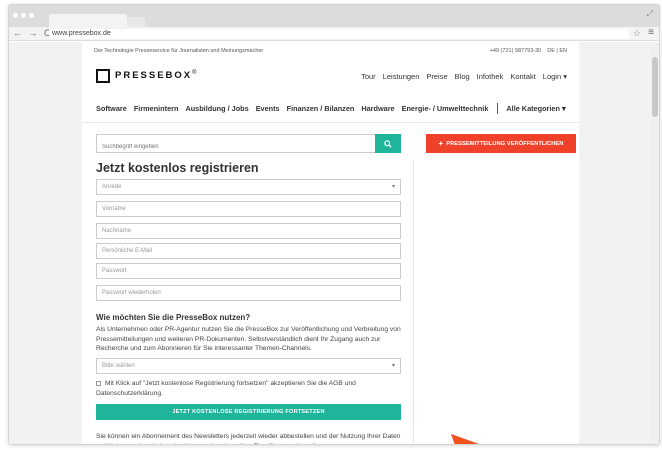 This screenshot has height=450, width=662. What do you see at coordinates (413, 302) in the screenshot?
I see `column-divider` at bounding box center [413, 302].